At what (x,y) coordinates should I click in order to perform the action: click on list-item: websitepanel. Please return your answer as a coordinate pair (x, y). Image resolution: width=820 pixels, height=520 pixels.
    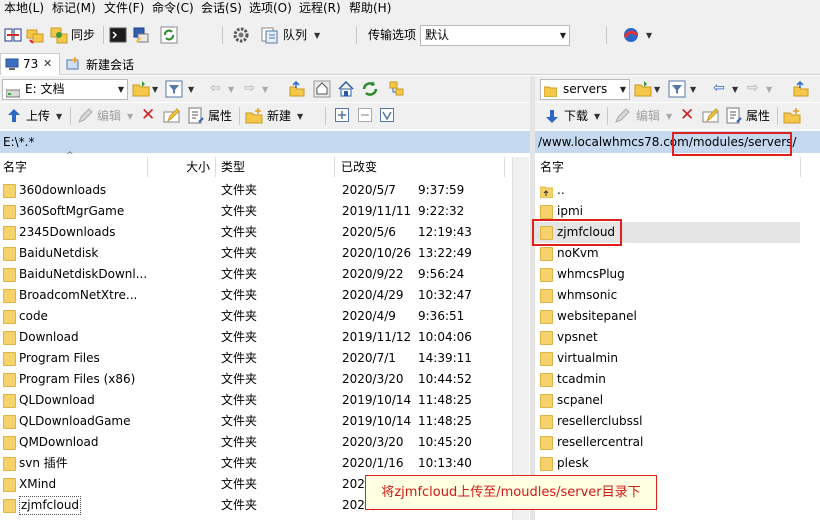
    Looking at the image, I should click on (667, 316).